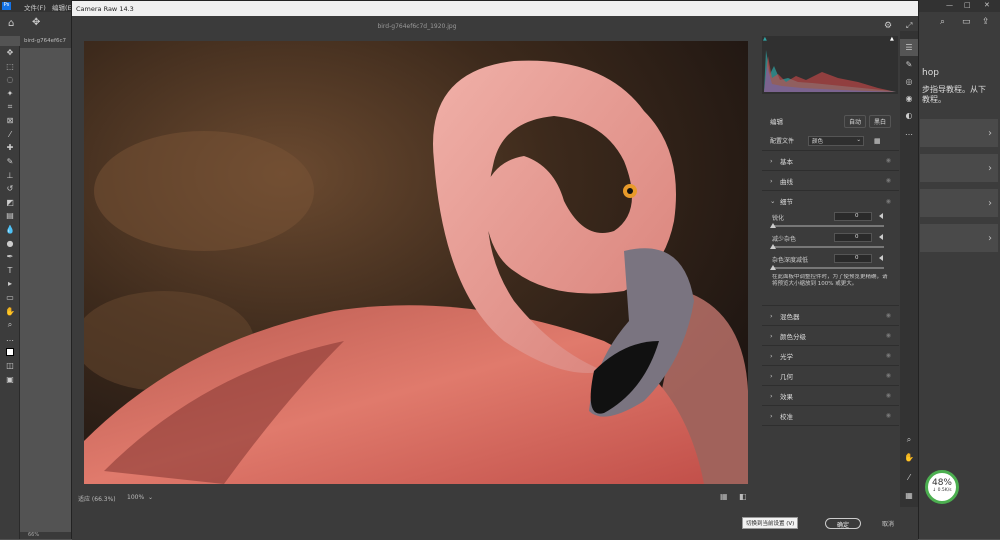 The width and height of the screenshot is (1000, 540). I want to click on path-select-icon: ▸, so click(10, 284).